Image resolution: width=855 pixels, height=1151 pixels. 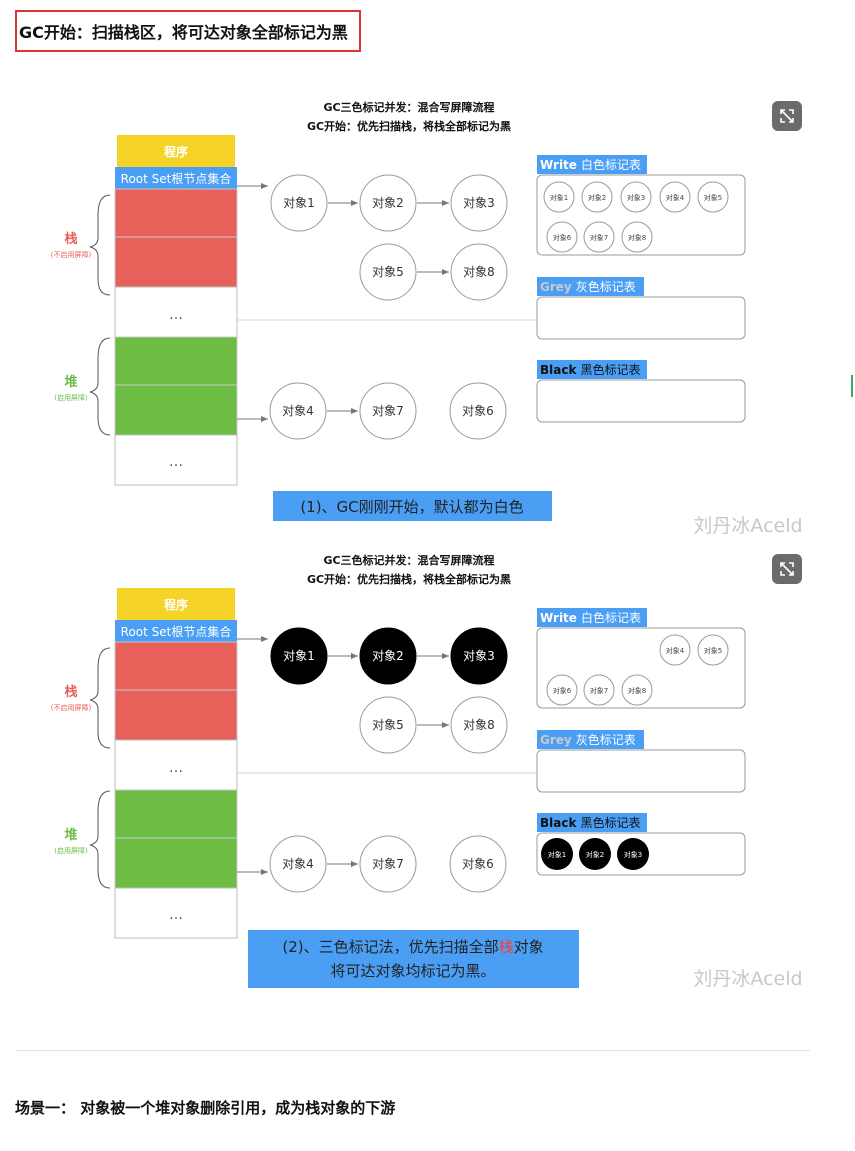 I want to click on black-mark-item-label: 对象1, so click(x=557, y=854).